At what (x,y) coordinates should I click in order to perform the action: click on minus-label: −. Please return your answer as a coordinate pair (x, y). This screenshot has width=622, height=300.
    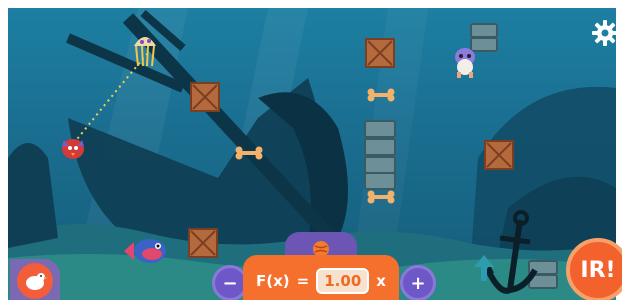
    Looking at the image, I should click on (230, 283).